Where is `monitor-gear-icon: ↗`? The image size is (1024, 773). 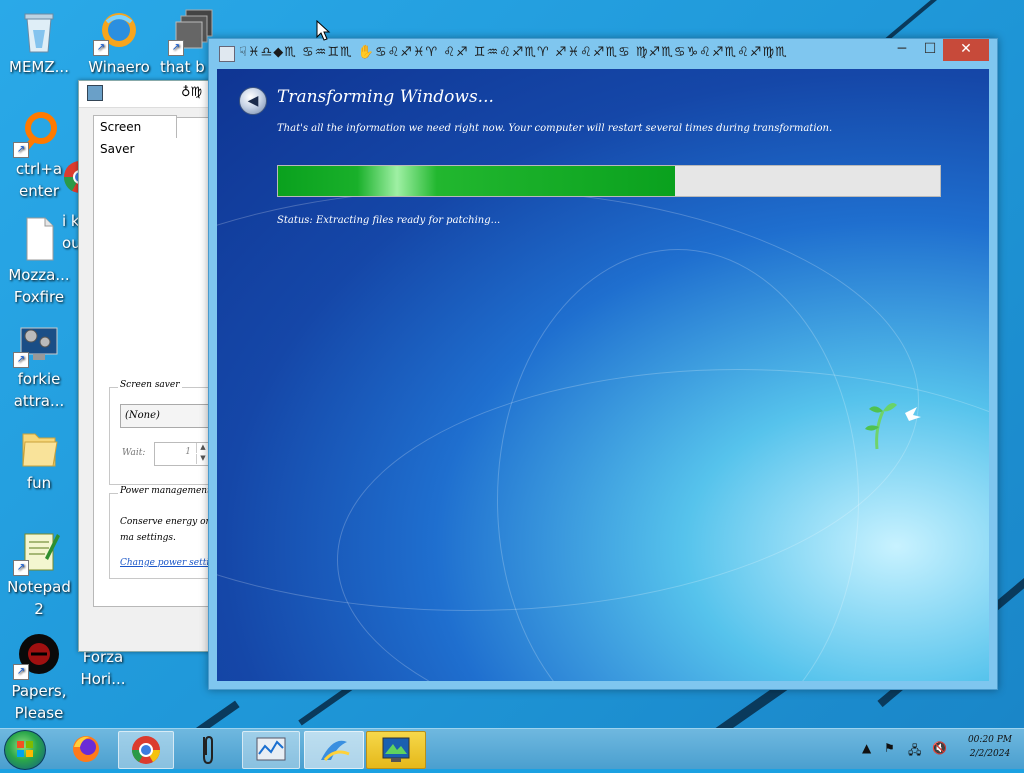 monitor-gear-icon: ↗ is located at coordinates (37, 344).